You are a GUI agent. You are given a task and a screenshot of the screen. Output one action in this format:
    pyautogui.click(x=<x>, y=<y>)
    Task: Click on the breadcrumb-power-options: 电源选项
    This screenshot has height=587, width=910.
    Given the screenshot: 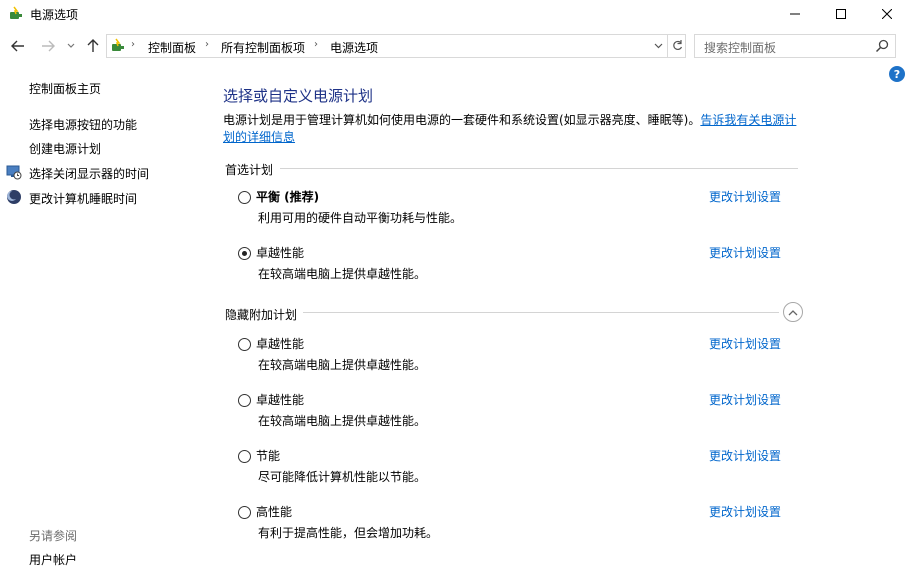 What is the action you would take?
    pyautogui.click(x=354, y=47)
    